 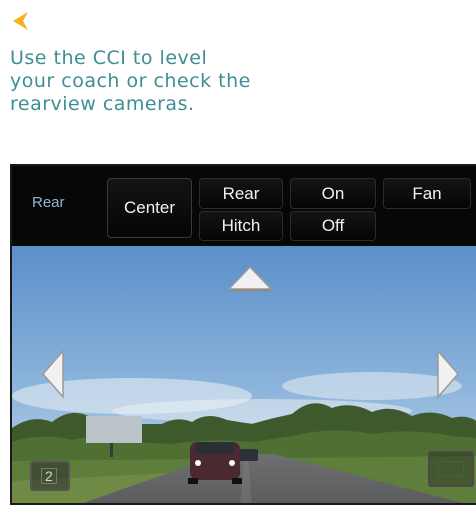 I want to click on camera-number-label: 2, so click(x=49, y=476).